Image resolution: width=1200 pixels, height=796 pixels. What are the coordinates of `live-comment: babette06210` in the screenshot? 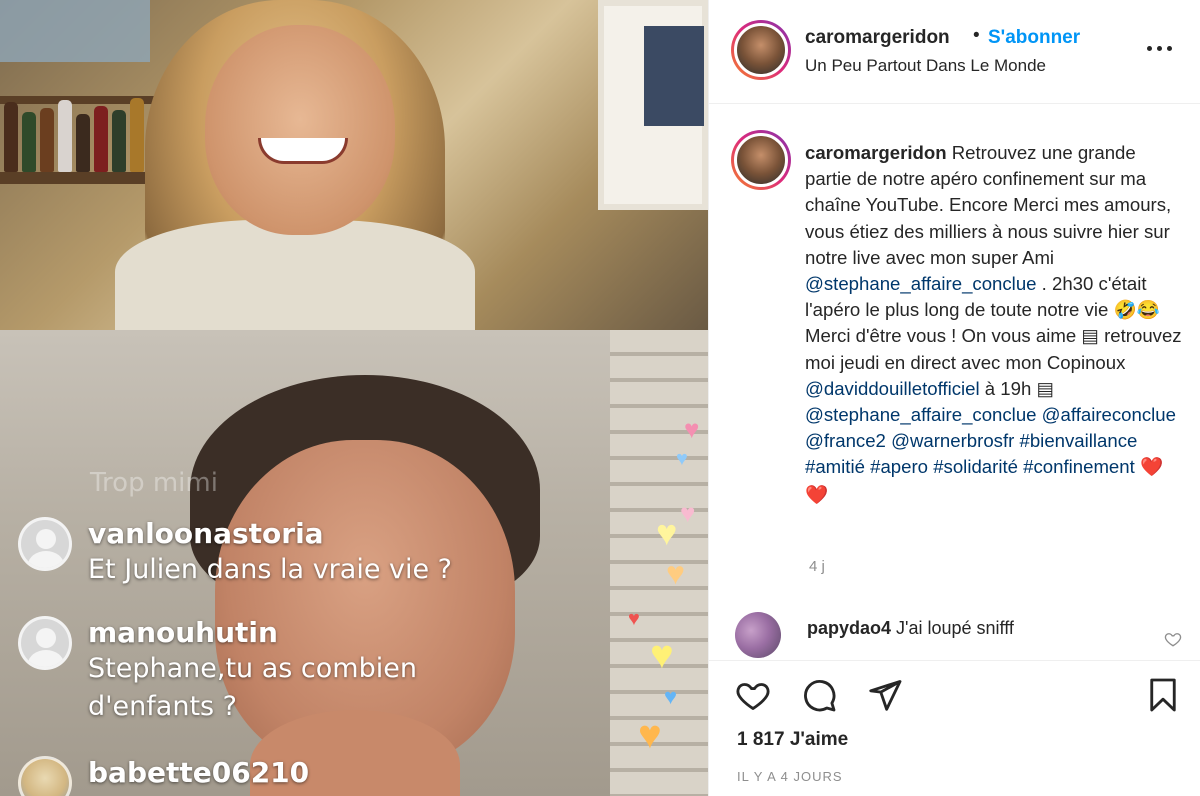 It's located at (163, 776).